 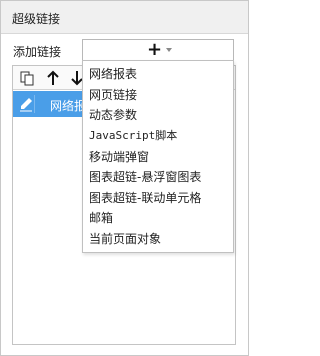 I want to click on menu-item-dynamic-parameter: 动态参数, so click(x=113, y=115).